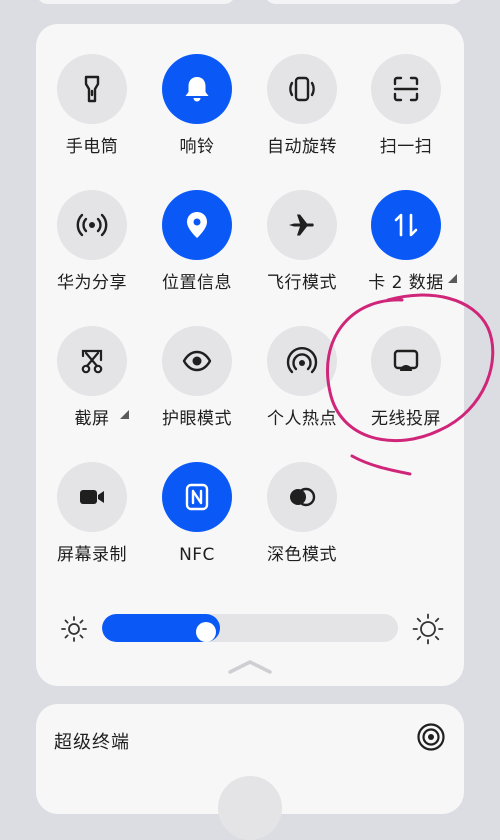  I want to click on top-card-right, so click(364, 2).